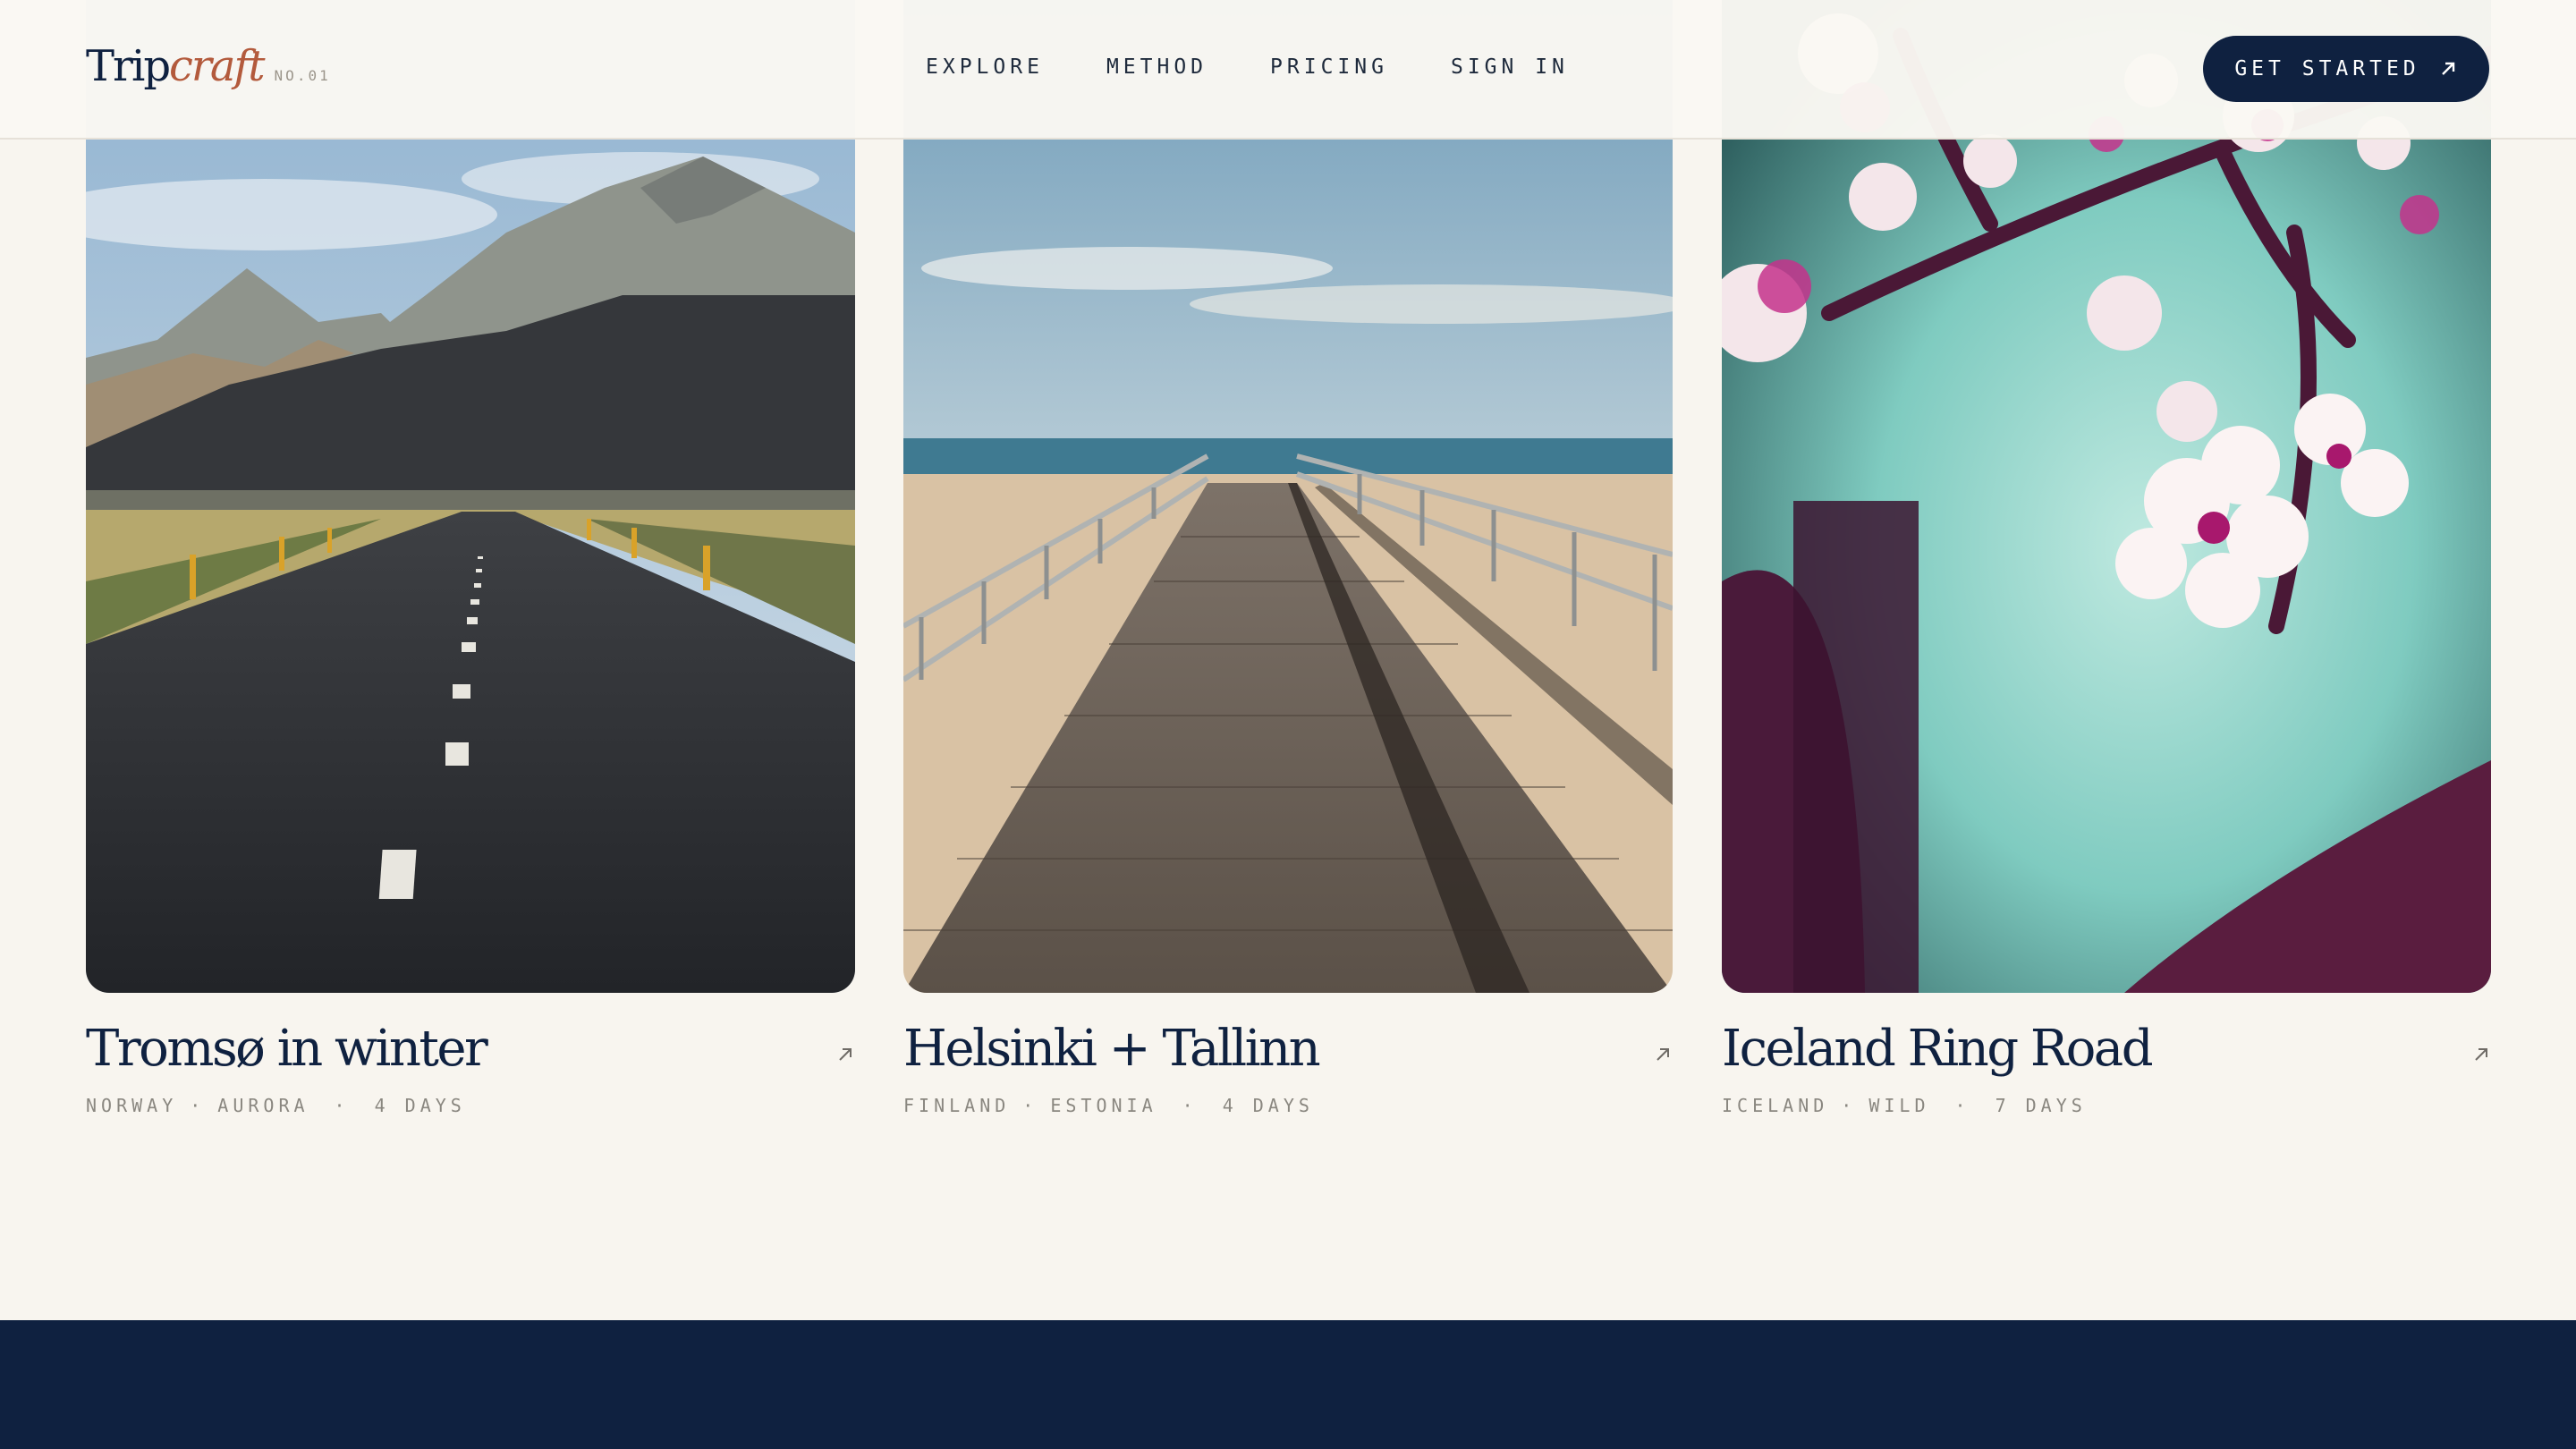 This screenshot has width=2576, height=1449. I want to click on brand-logo: Trip craft NO.01, so click(208, 66).